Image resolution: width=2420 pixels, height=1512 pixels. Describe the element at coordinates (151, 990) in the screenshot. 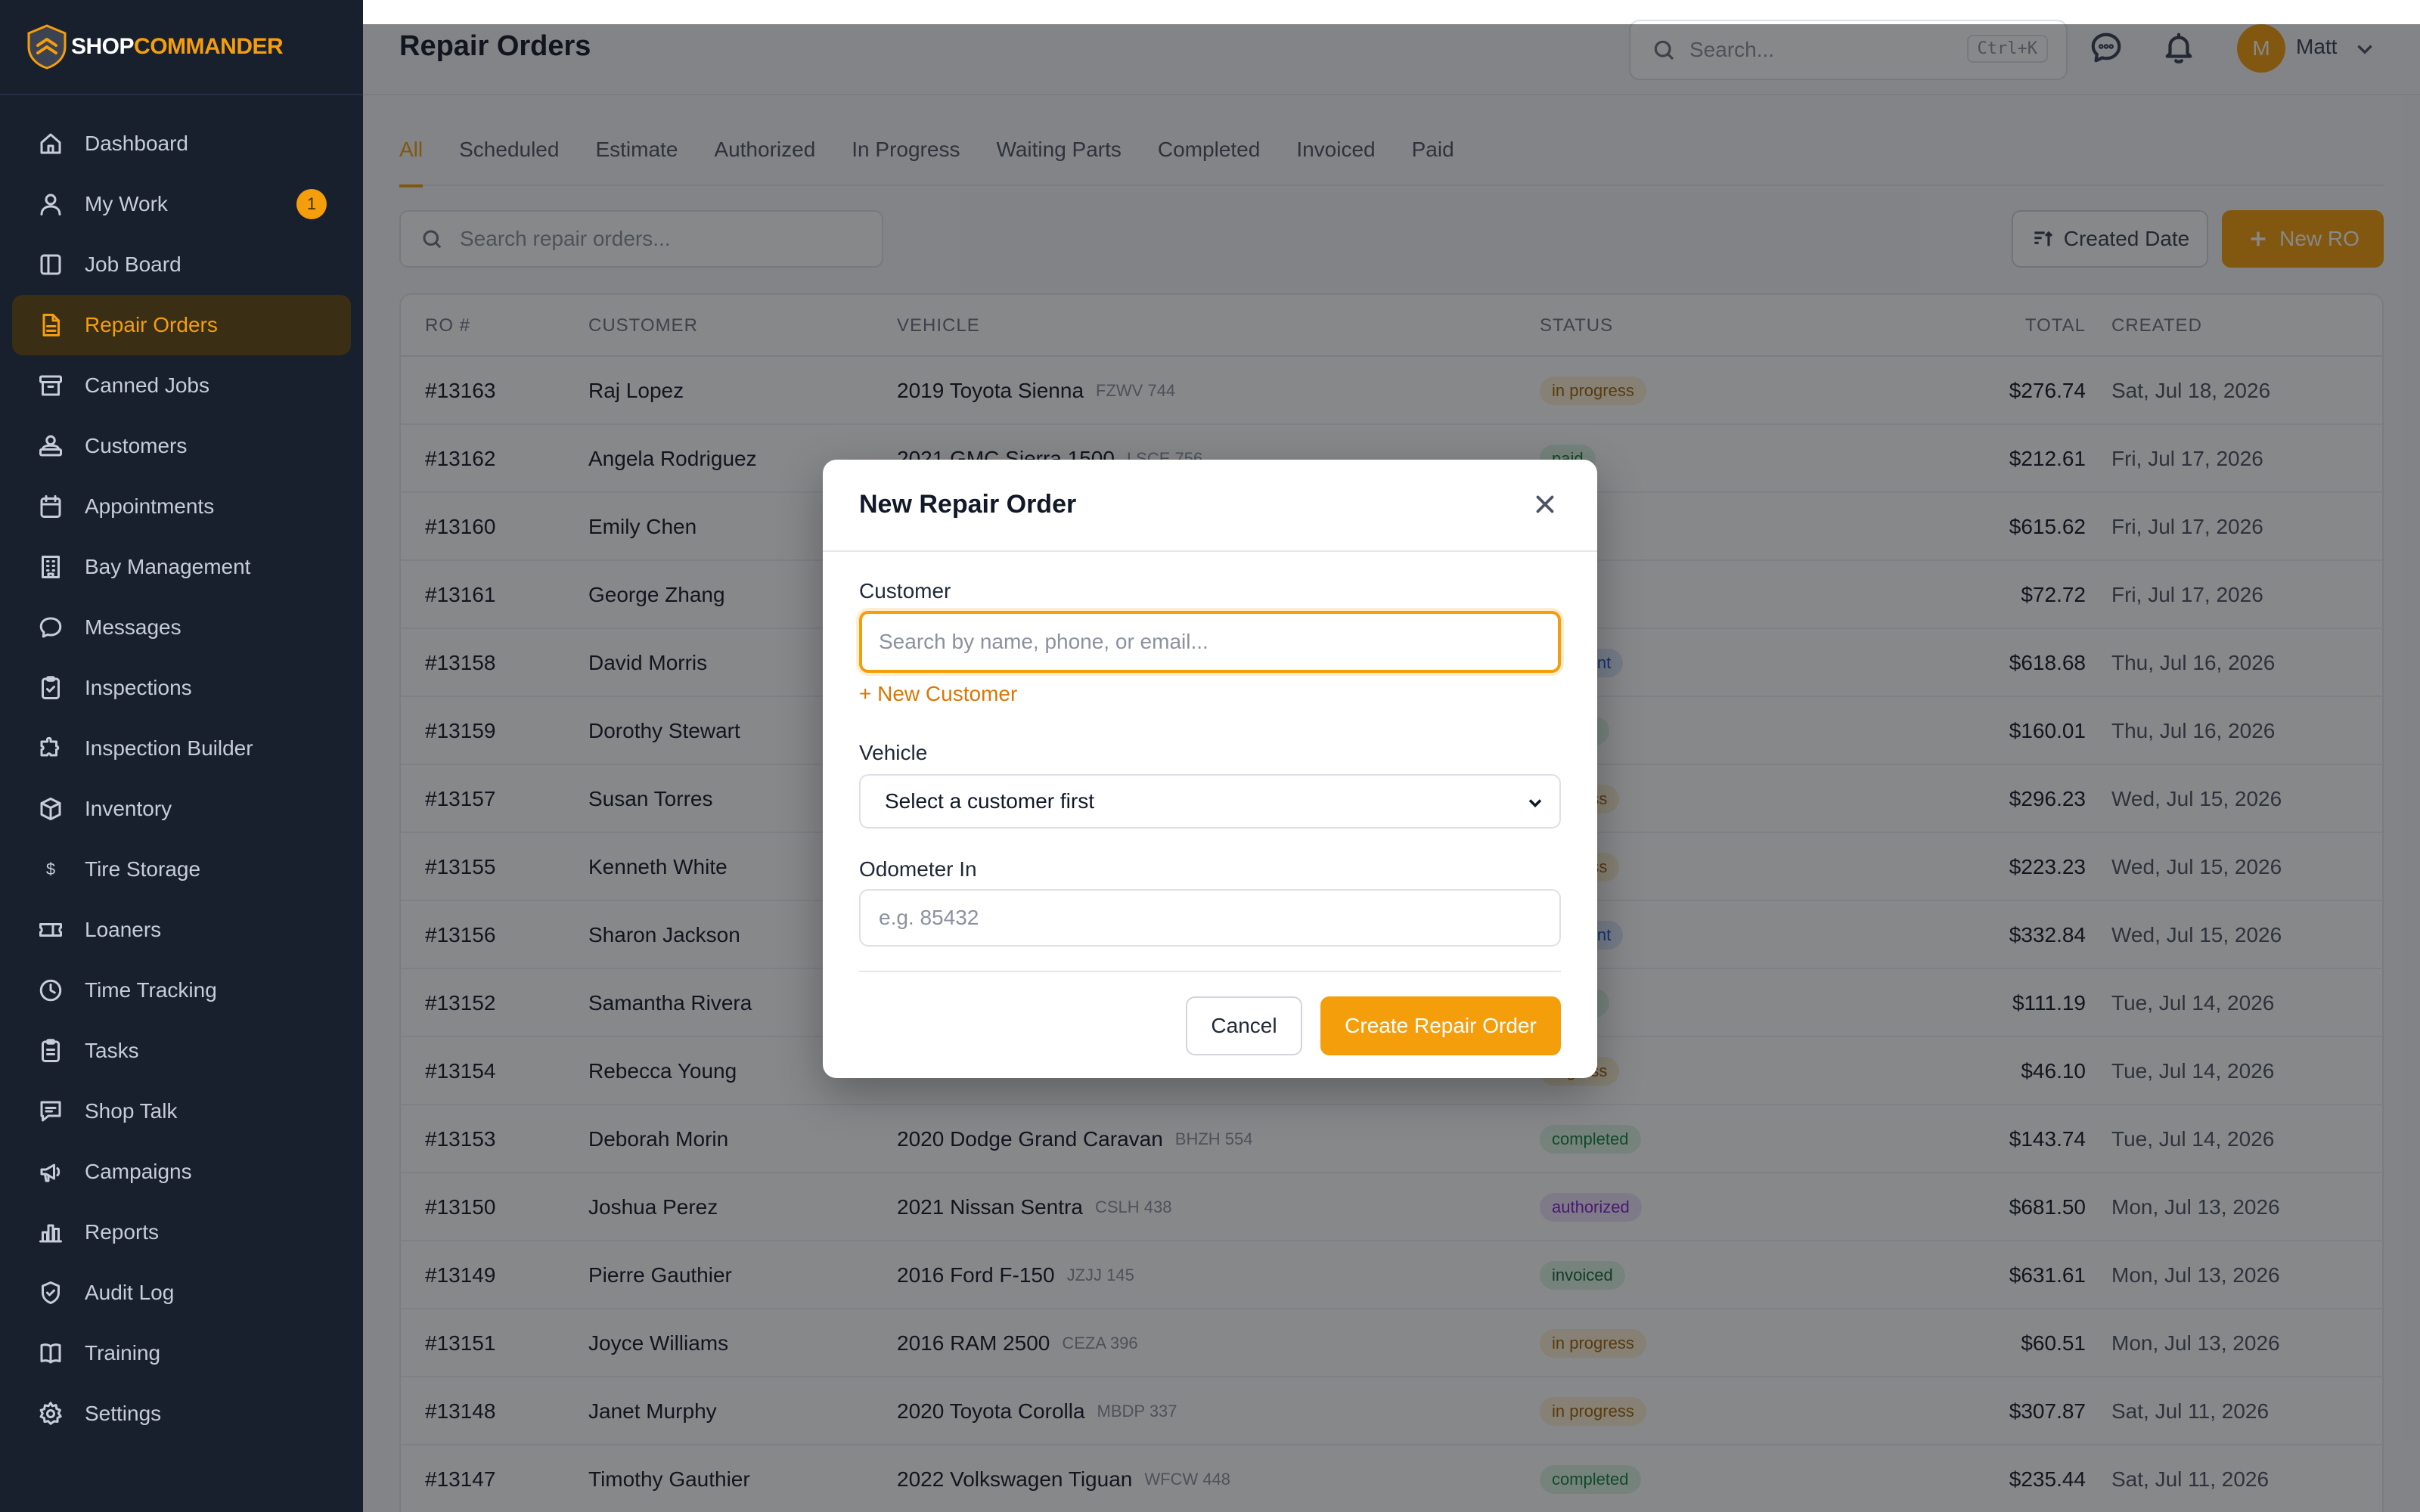

I see `sidebar-item-label: Time Tracking` at that location.